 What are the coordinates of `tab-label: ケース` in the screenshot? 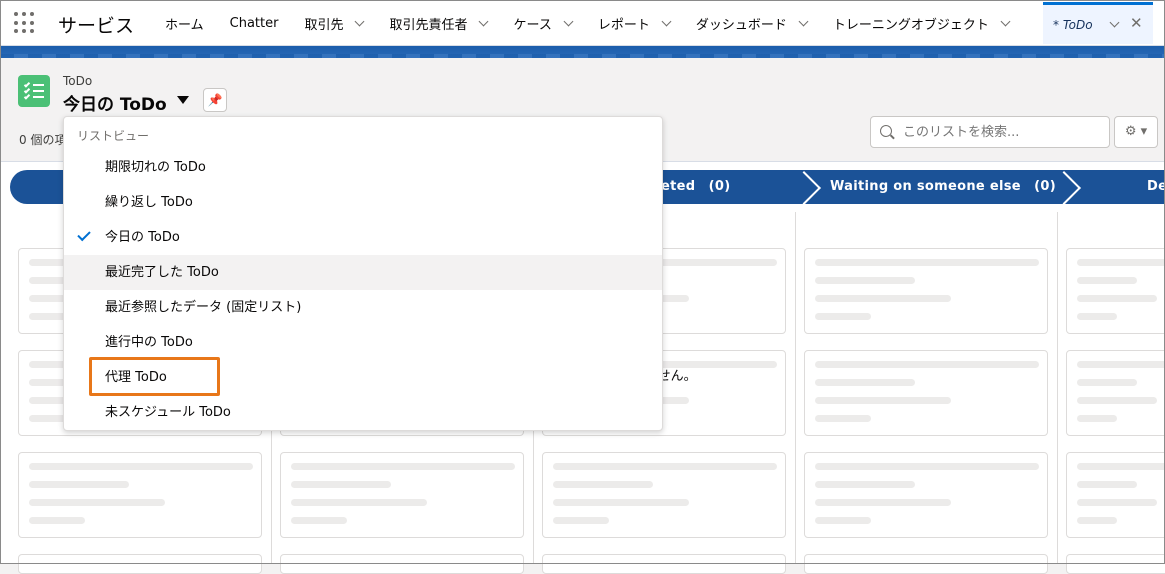 It's located at (532, 25).